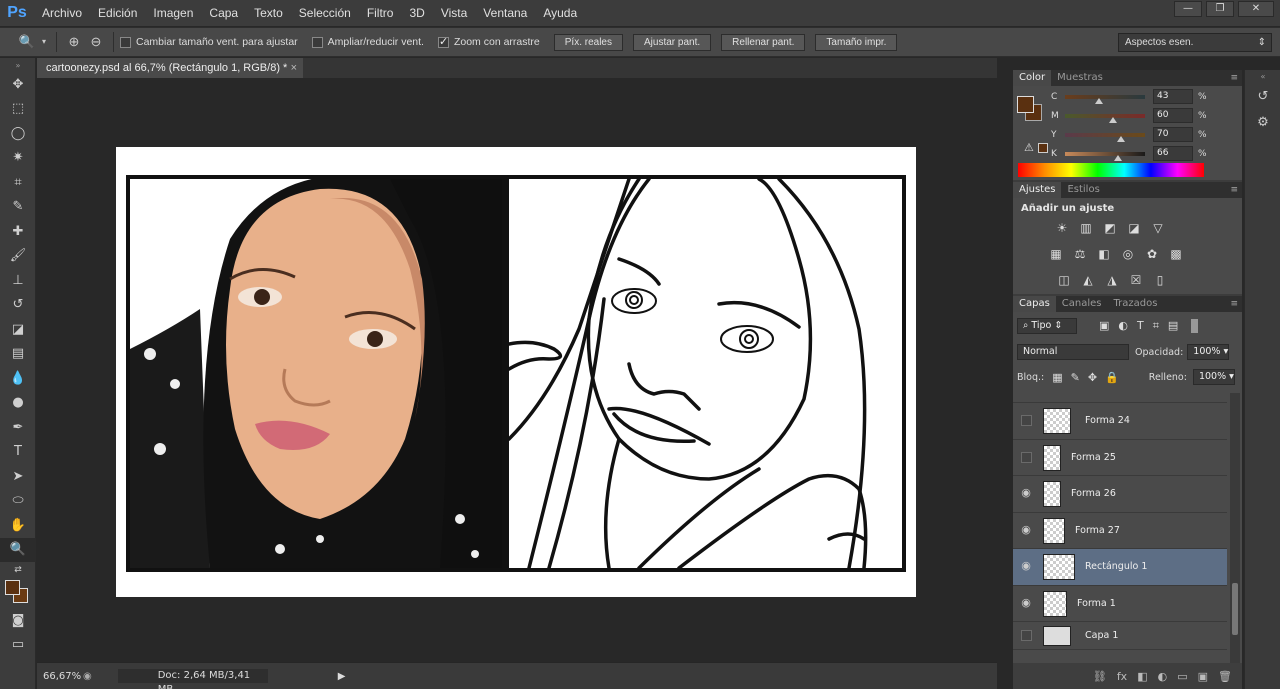 The image size is (1280, 689). I want to click on history-brush-tool-icon: ↺, so click(18, 305).